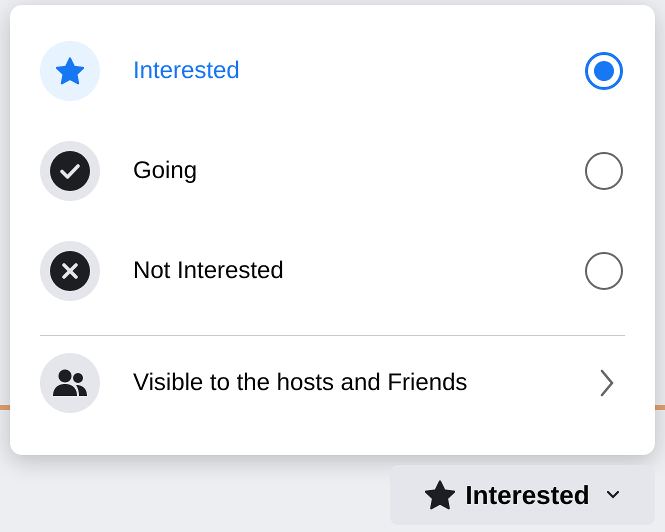 Image resolution: width=665 pixels, height=532 pixels. I want to click on interested-button: Interested, so click(522, 495).